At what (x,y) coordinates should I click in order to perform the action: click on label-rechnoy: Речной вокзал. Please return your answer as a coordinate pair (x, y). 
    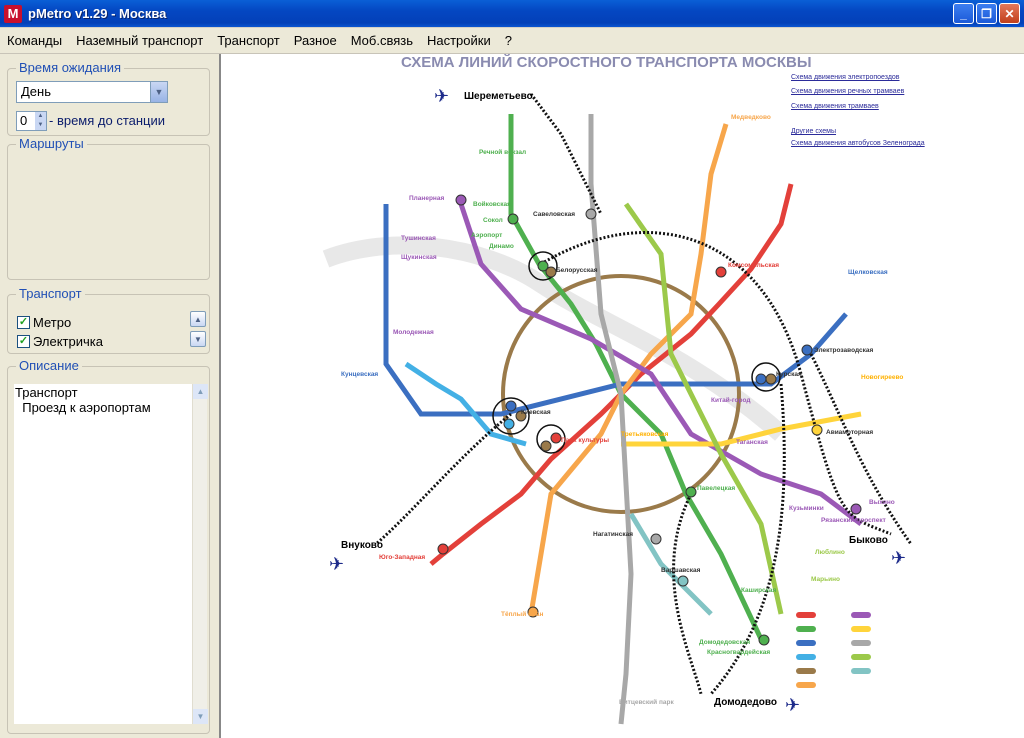
    Looking at the image, I should click on (502, 152).